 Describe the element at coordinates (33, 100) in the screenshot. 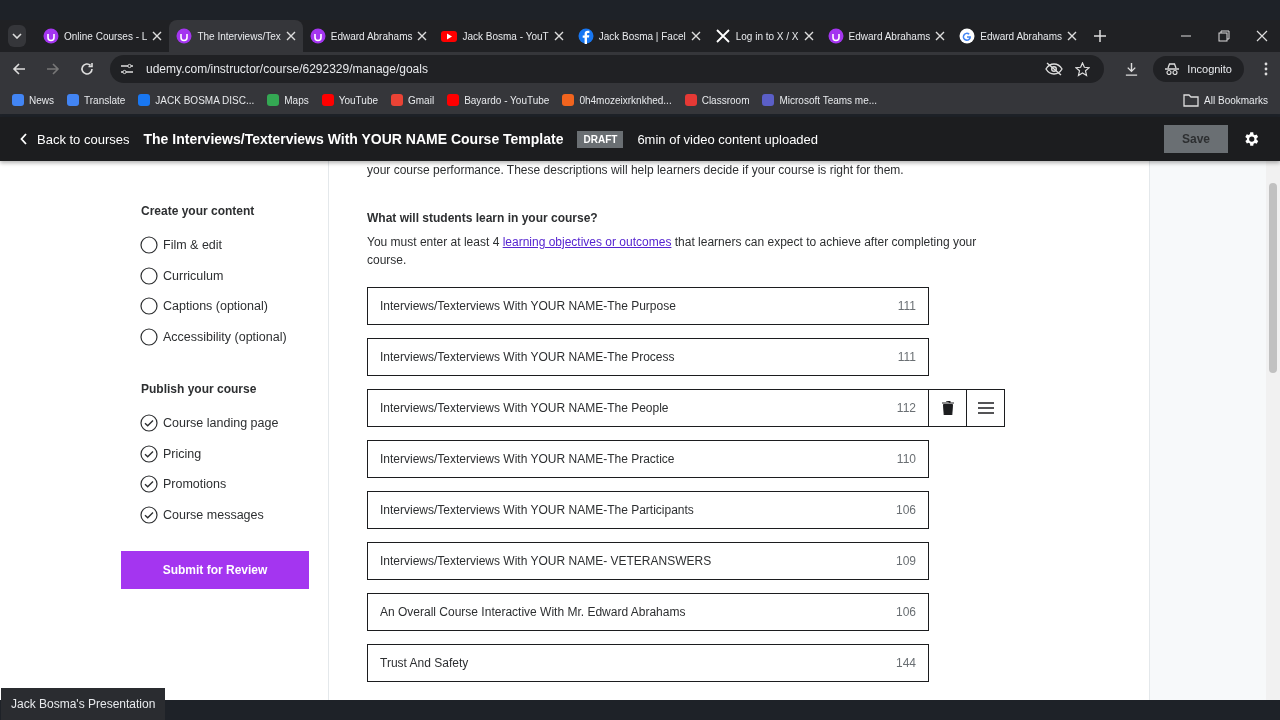

I see `bookmark-item: News` at that location.